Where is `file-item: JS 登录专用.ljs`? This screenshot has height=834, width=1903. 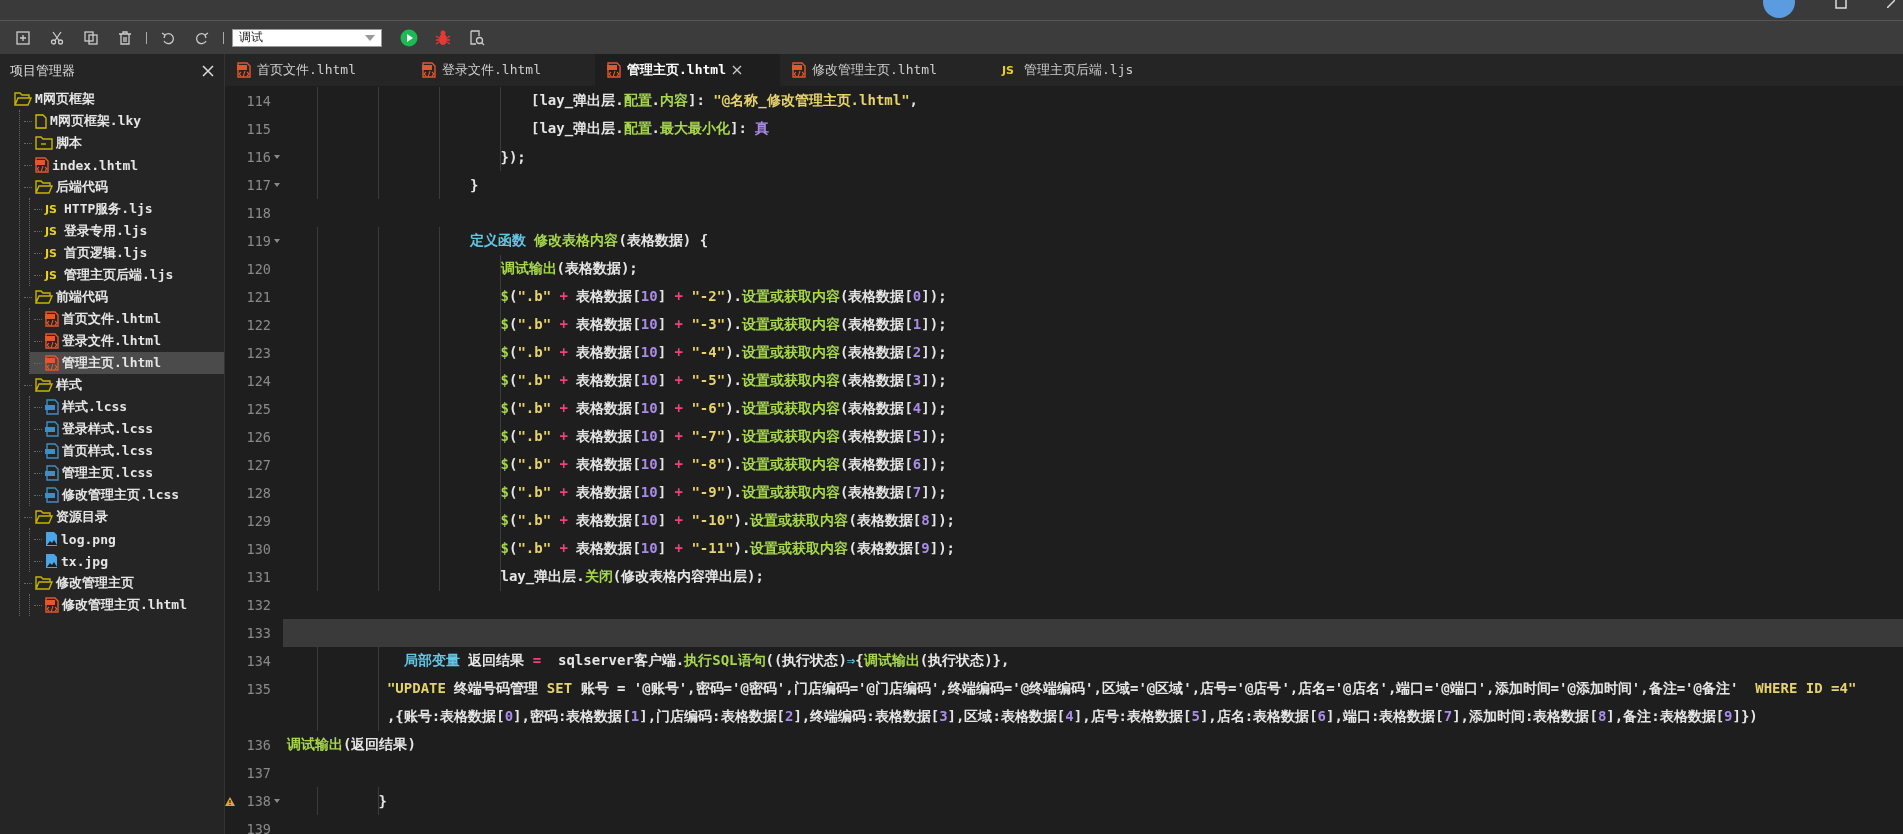
file-item: JS 登录专用.ljs is located at coordinates (127, 231).